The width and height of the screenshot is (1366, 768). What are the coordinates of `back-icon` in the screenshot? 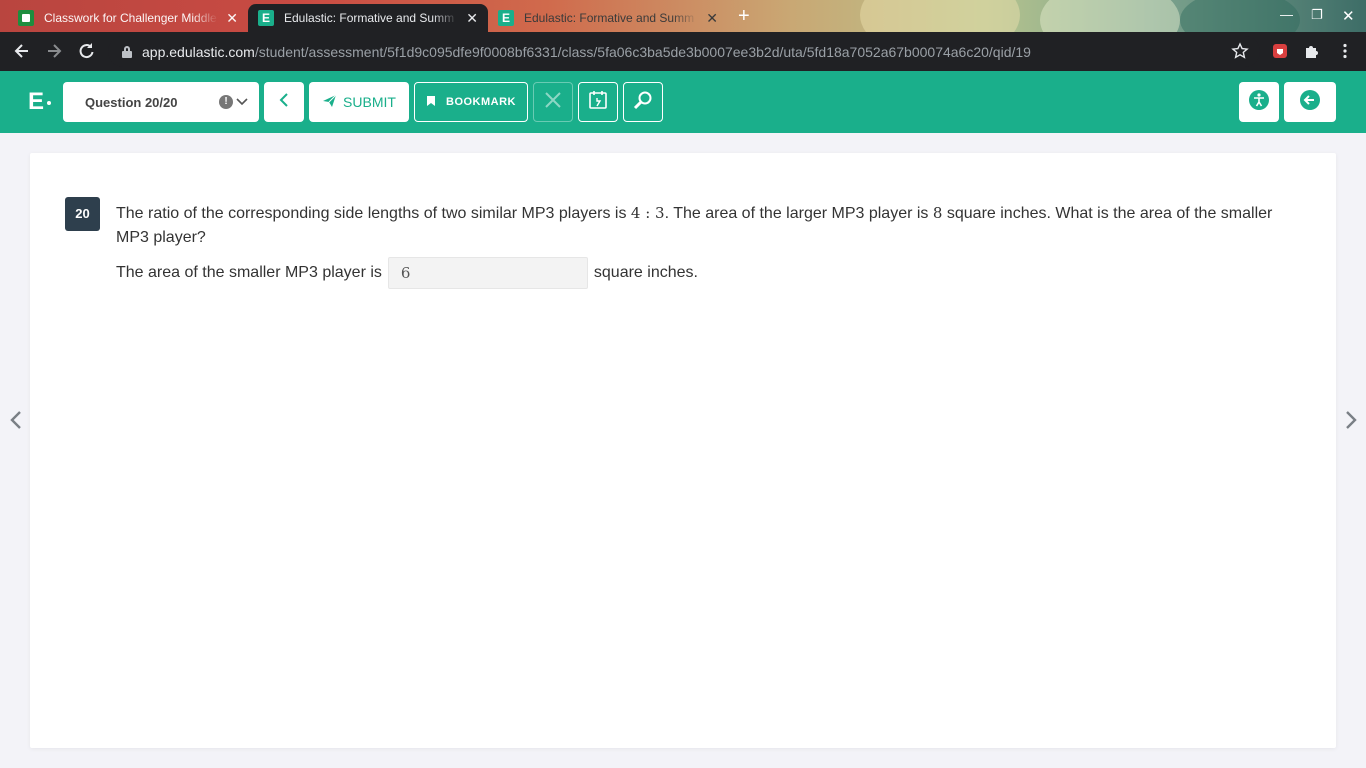 It's located at (22, 51).